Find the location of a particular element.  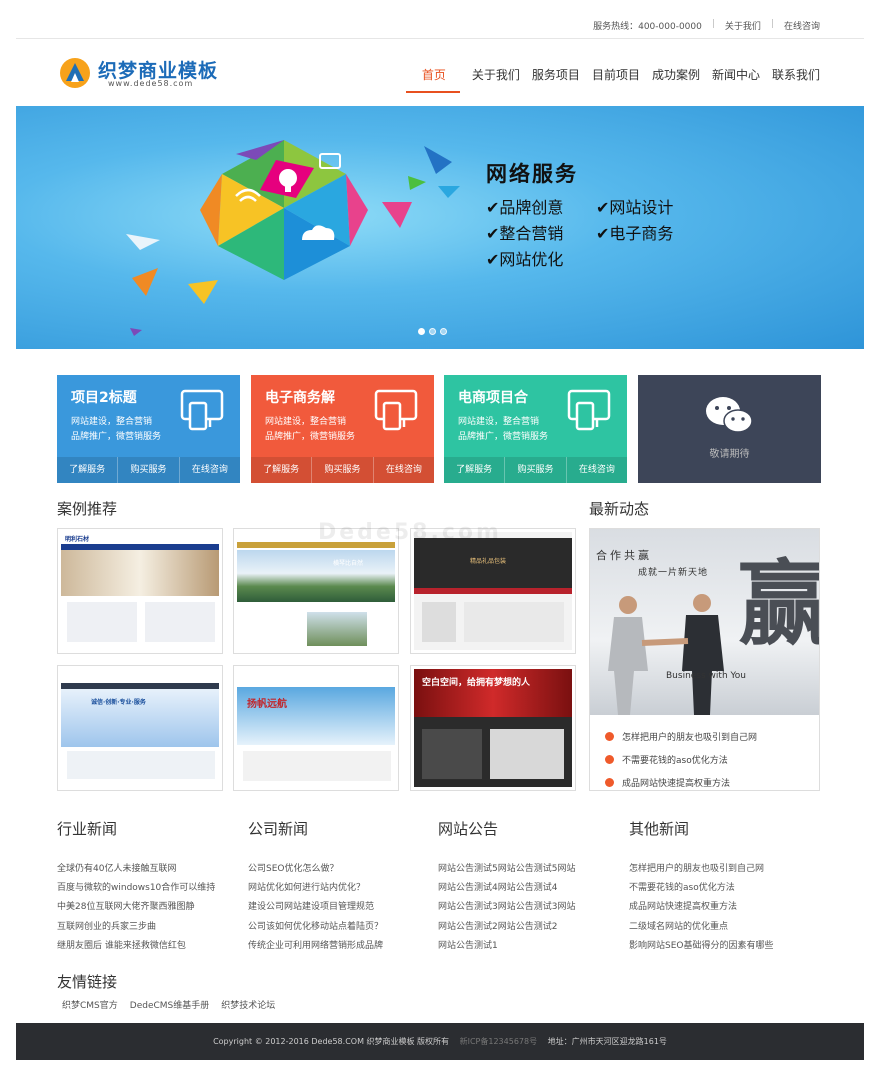

logo-url: www.dede58.com is located at coordinates (151, 83).